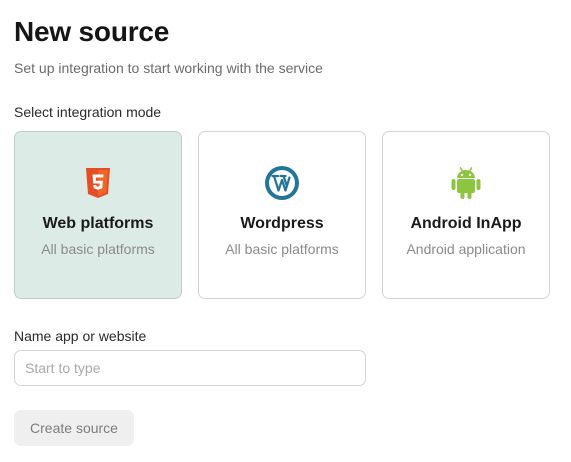  What do you see at coordinates (466, 223) in the screenshot?
I see `mode-card-title: Android InApp` at bounding box center [466, 223].